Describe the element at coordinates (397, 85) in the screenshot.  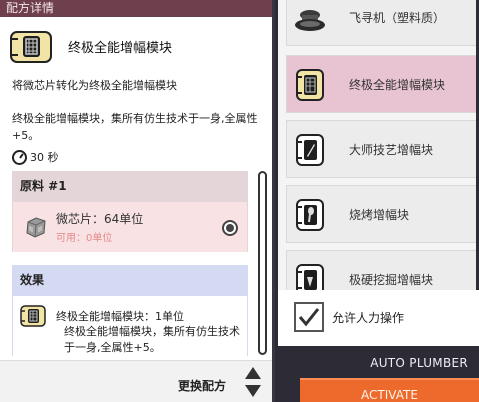
I see `recipe-list-item-label: 终极全能增幅模块` at that location.